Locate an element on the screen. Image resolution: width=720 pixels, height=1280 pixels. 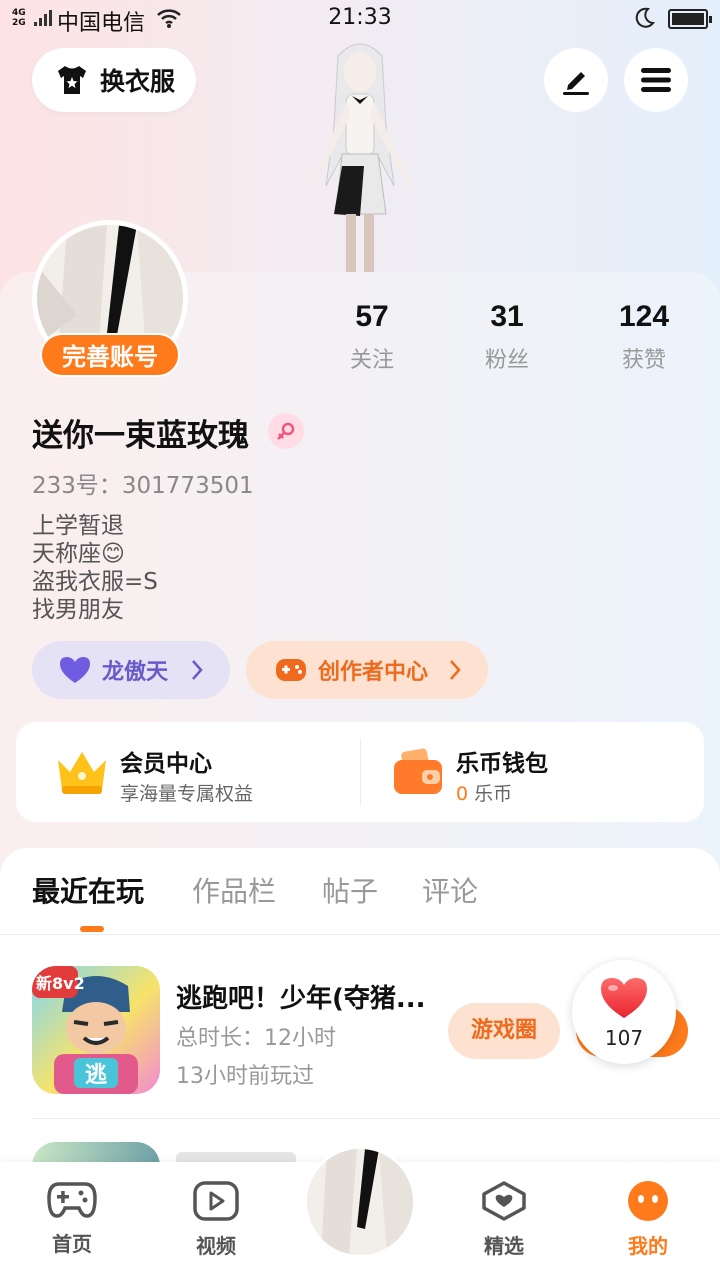
change-outfit-button: 换衣服 is located at coordinates (114, 80).